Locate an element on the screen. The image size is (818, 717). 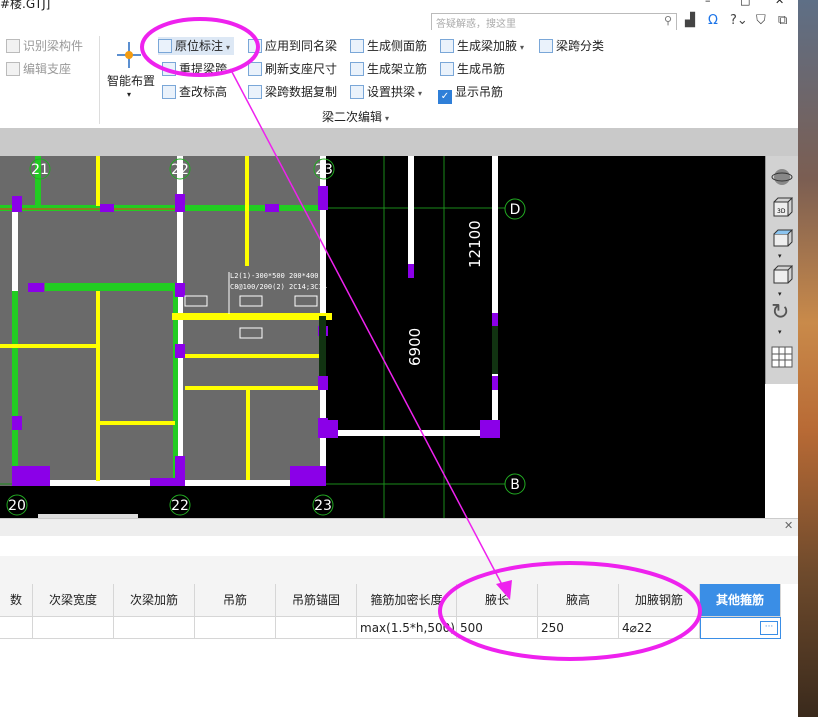
apply-icon is located at coordinates (255, 46).